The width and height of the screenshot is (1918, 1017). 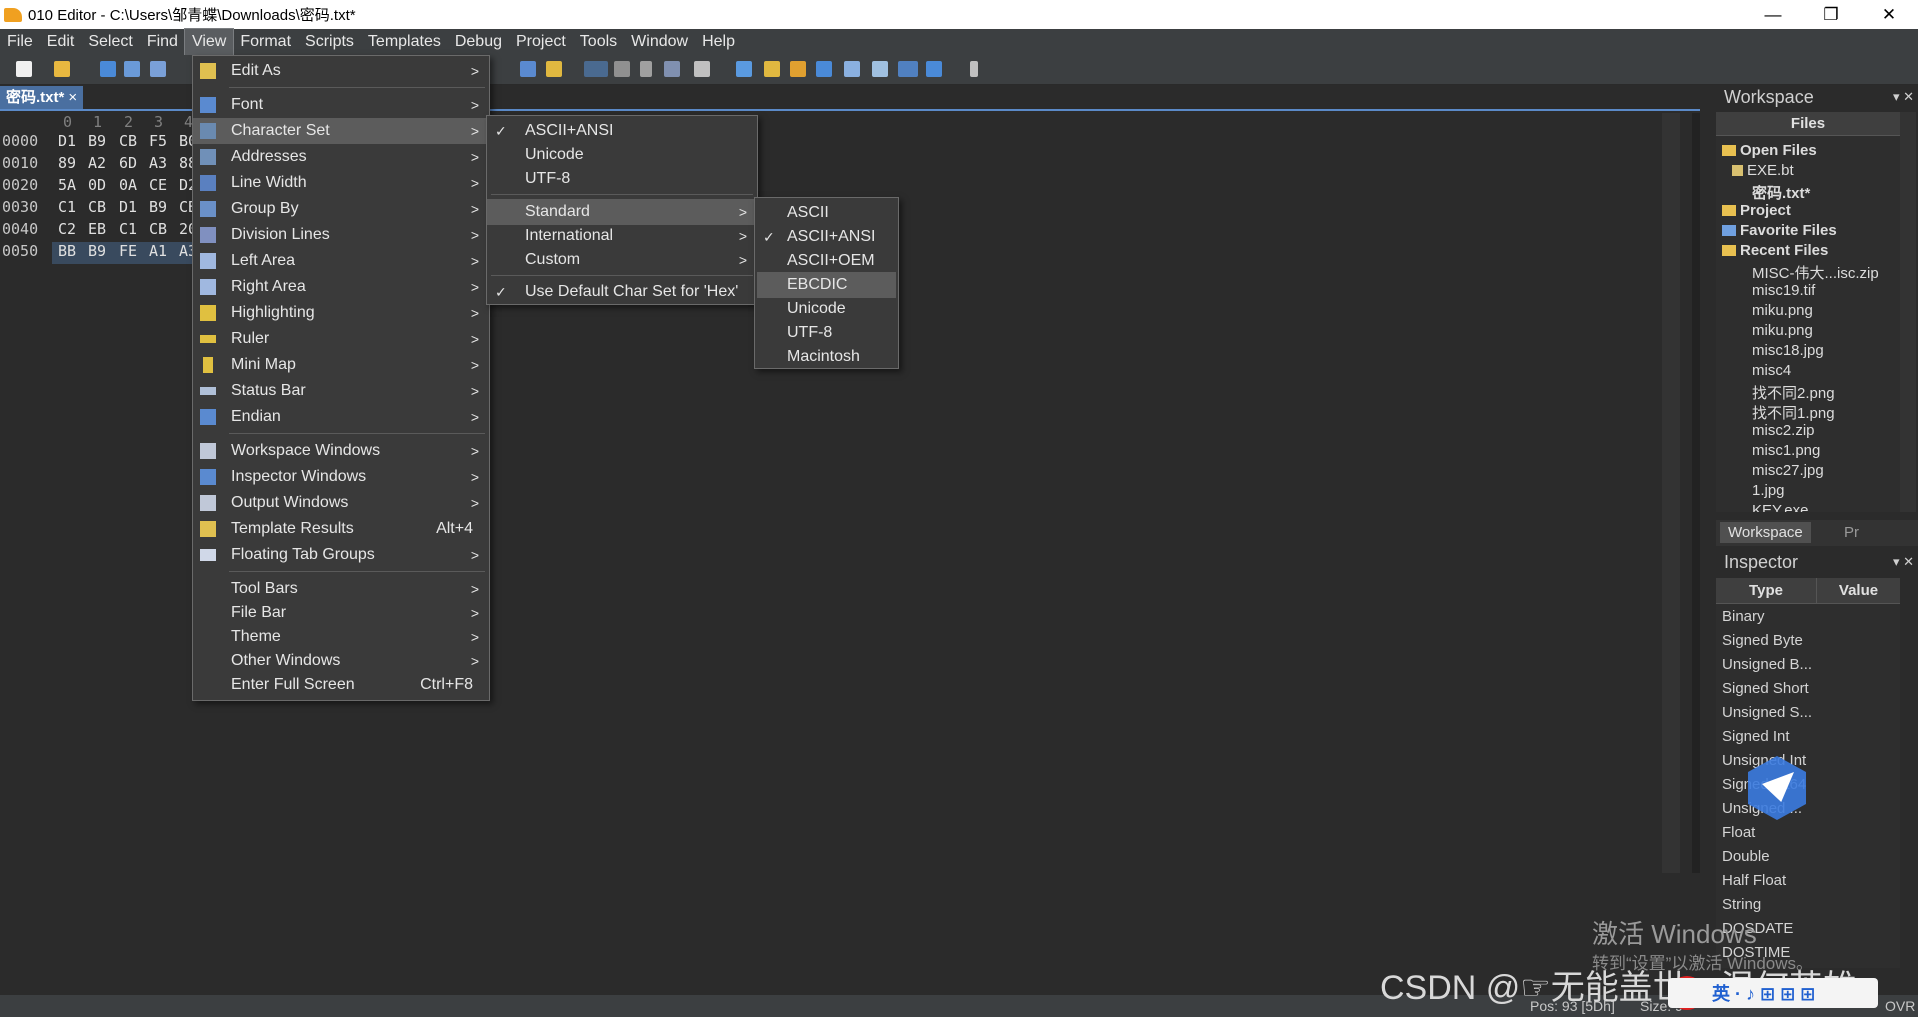 I want to click on menu-item-mini-map: Mini Map >, so click(x=341, y=365).